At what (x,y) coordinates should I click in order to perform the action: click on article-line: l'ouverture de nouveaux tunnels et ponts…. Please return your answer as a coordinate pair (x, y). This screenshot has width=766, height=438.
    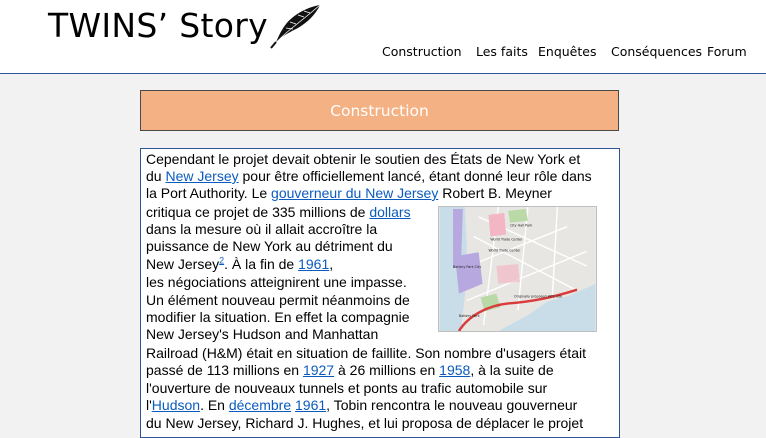
    Looking at the image, I should click on (347, 388).